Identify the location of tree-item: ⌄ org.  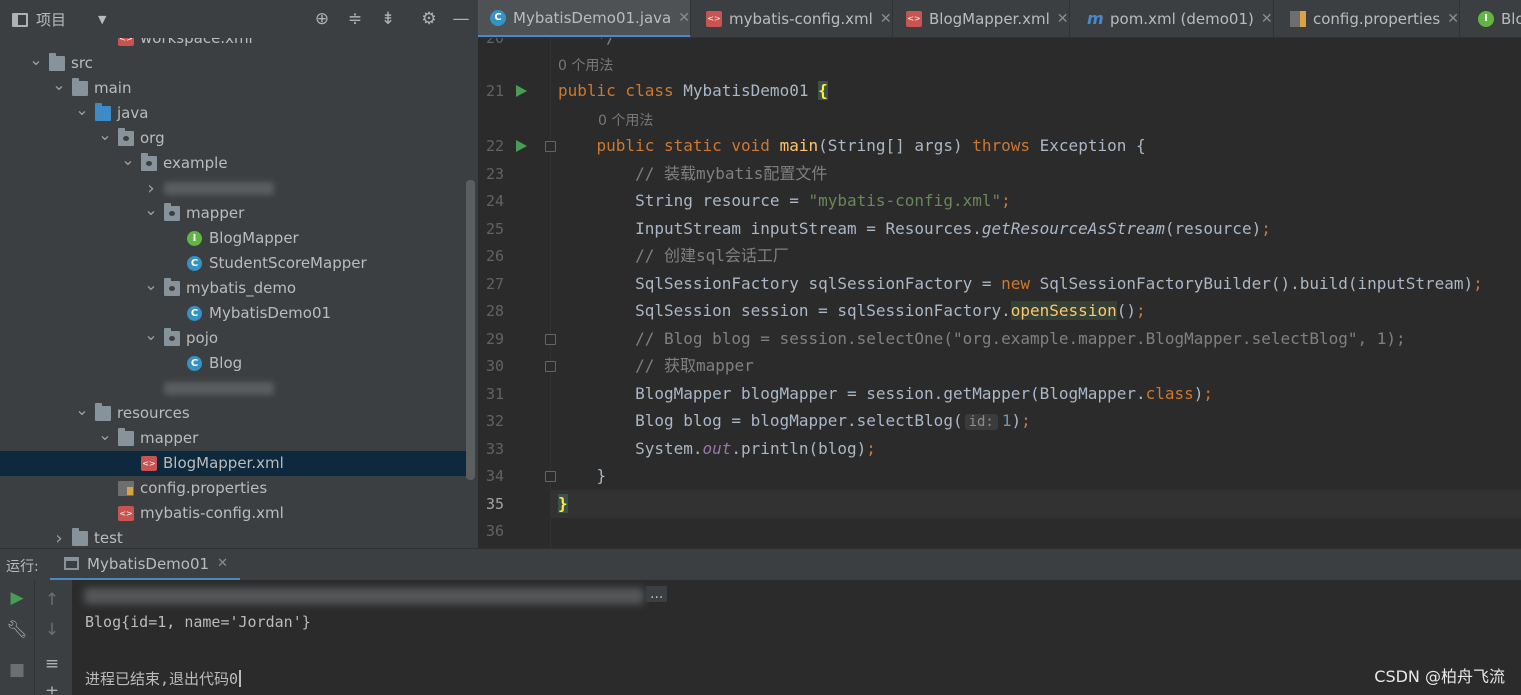
(233, 138).